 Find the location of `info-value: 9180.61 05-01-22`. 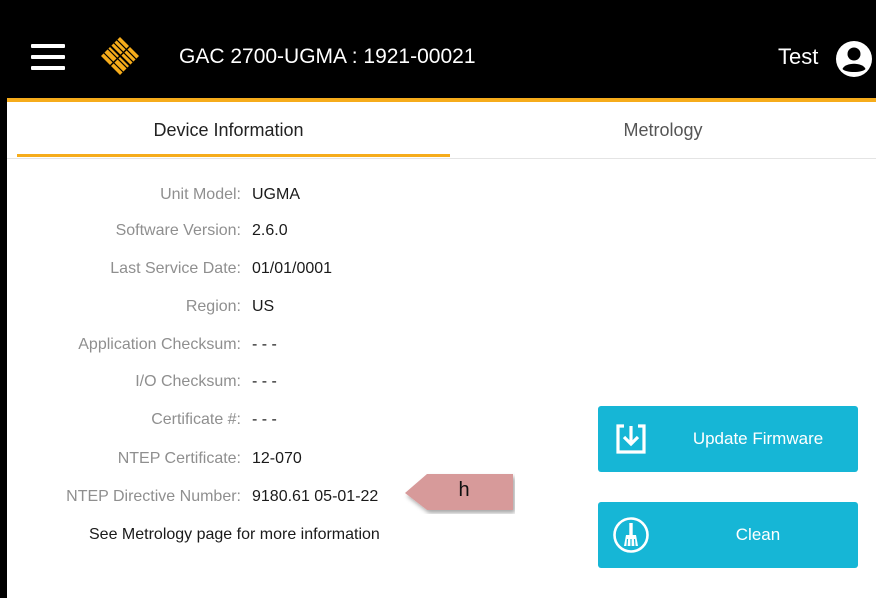

info-value: 9180.61 05-01-22 is located at coordinates (315, 496).